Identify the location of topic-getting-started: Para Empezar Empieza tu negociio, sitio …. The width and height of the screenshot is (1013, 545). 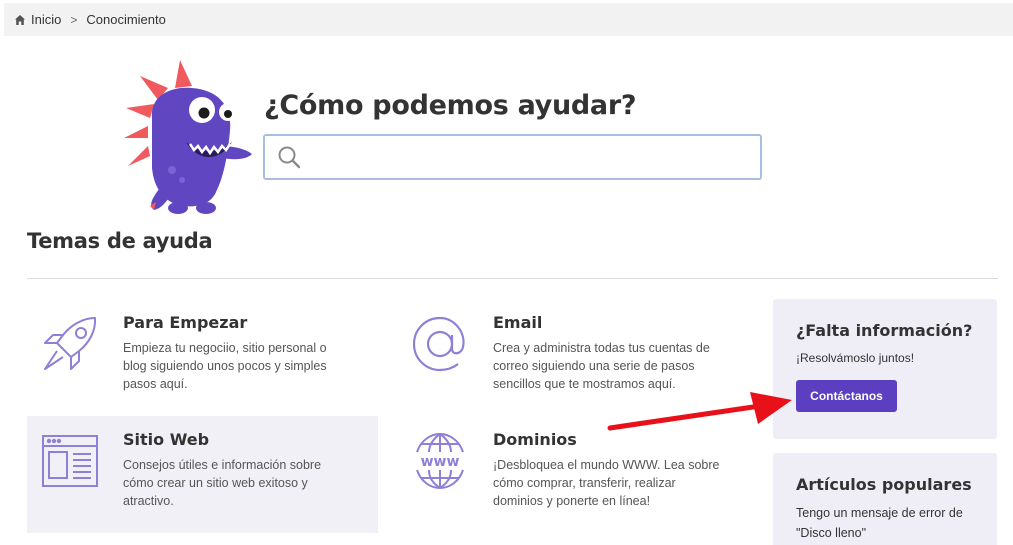
(202, 357).